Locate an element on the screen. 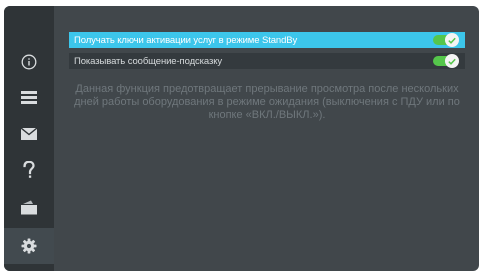 The width and height of the screenshot is (485, 276). list-icon is located at coordinates (29, 97).